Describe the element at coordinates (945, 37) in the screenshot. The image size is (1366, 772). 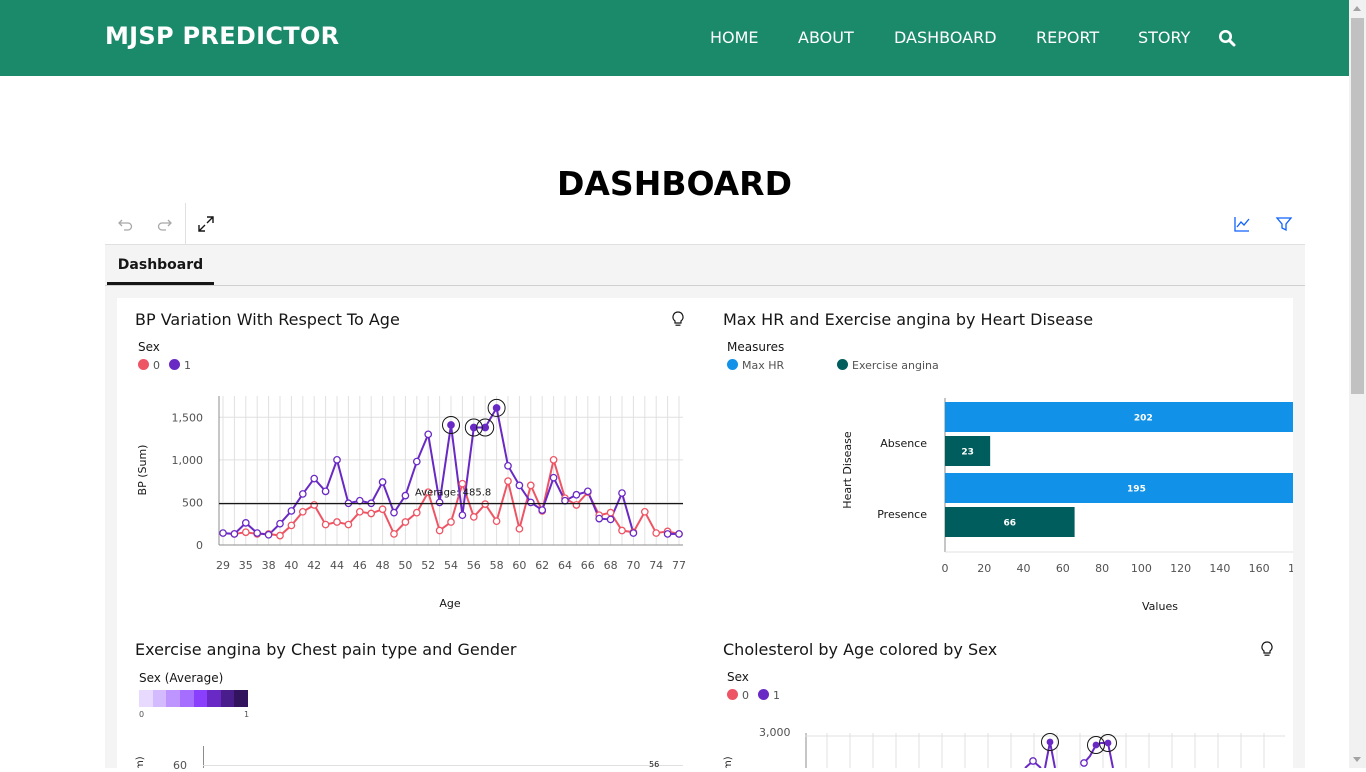
I see `nav-dashboard-link: DASHBOARD` at that location.